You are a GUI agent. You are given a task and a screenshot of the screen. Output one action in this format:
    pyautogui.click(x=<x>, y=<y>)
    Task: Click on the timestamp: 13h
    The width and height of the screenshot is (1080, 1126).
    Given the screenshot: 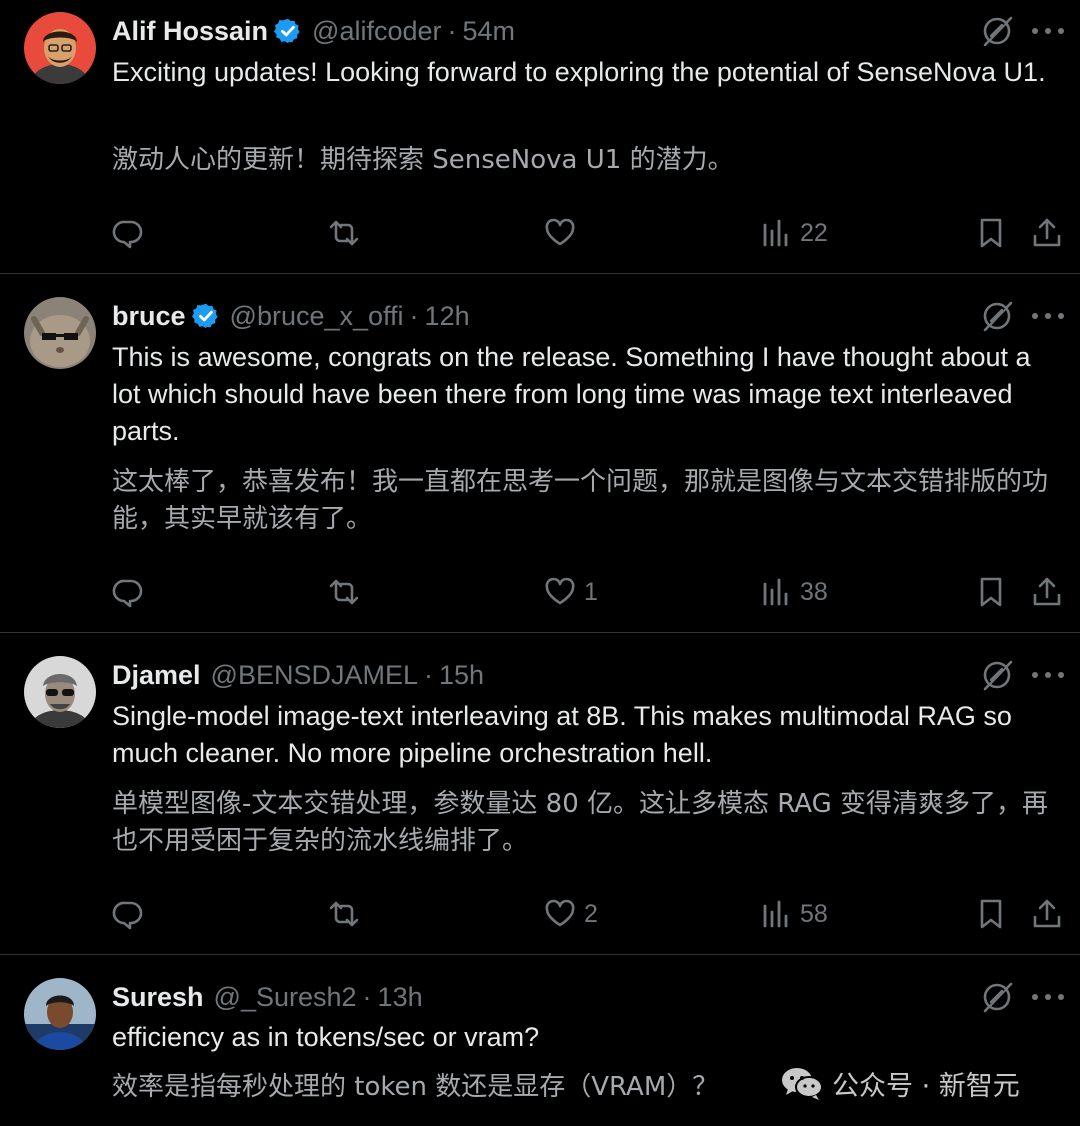 What is the action you would take?
    pyautogui.click(x=400, y=997)
    